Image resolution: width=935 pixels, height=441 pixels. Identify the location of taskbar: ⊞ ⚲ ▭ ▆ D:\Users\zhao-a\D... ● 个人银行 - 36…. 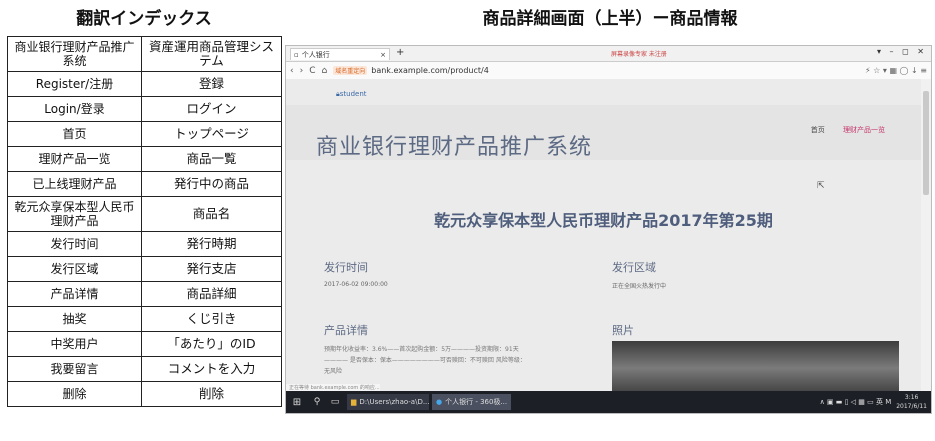
(608, 402).